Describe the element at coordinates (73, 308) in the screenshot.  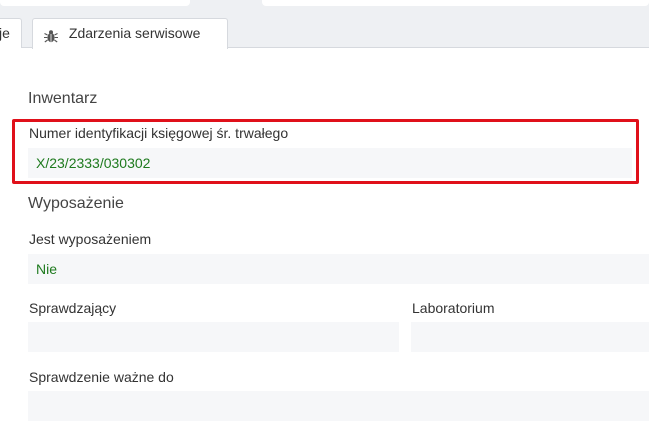
I see `checker-label: Sprawdzający` at that location.